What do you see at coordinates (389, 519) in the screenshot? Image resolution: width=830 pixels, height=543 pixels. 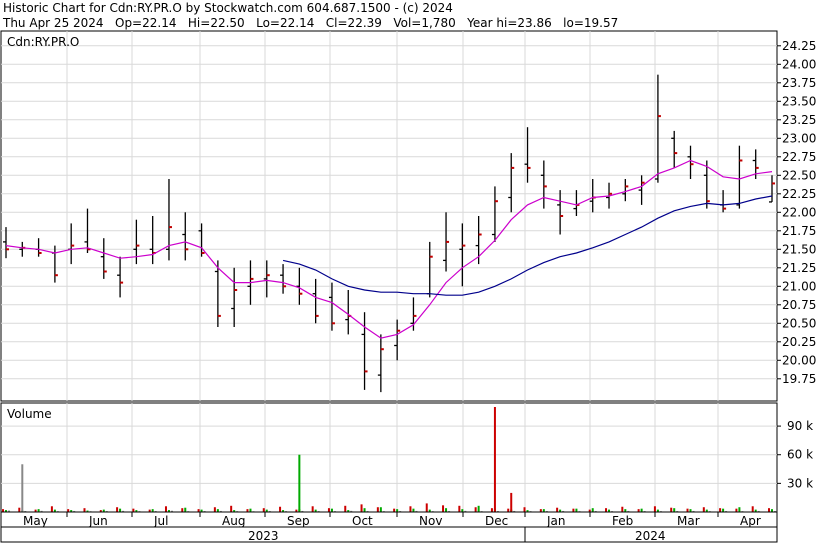 I see `x-axis-months` at bounding box center [389, 519].